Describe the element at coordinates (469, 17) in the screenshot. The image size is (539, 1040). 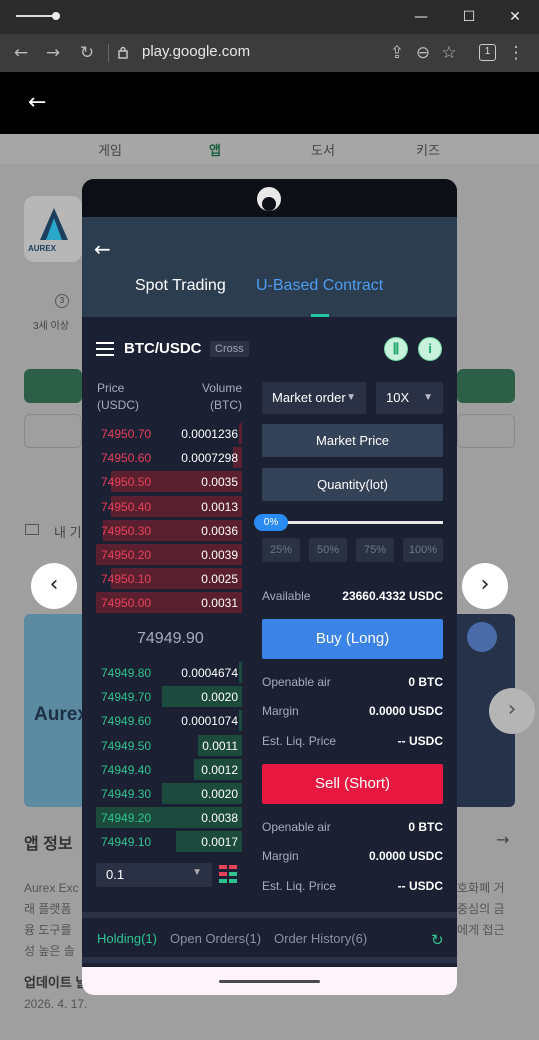
I see `maximize-icon: ☐` at that location.